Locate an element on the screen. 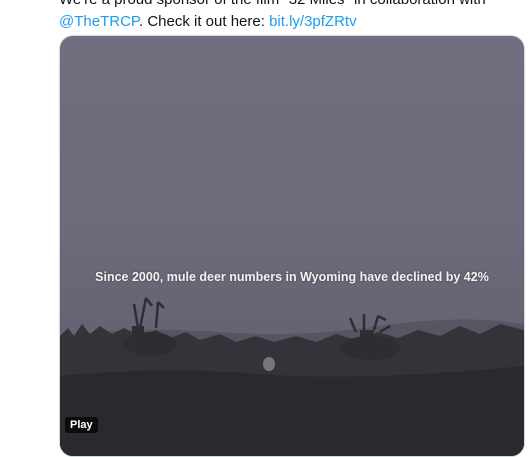 The image size is (530, 457). tweet-line-2-text: . Check it out here: is located at coordinates (204, 21).